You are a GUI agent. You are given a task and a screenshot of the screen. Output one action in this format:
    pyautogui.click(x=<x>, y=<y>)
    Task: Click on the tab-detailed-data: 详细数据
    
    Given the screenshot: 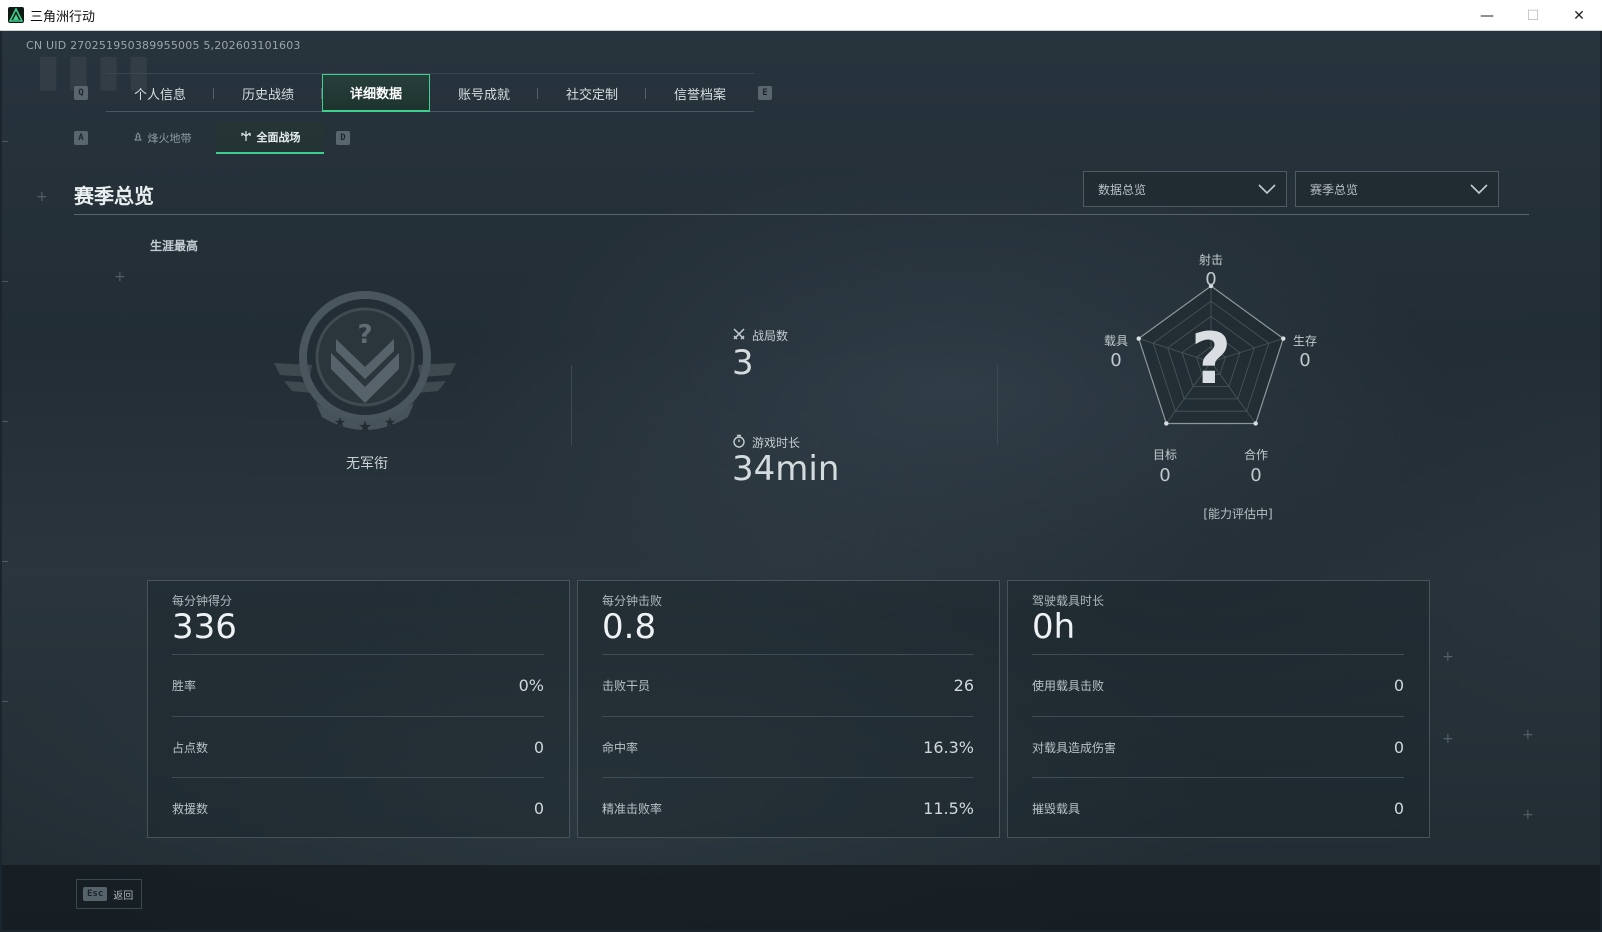 What is the action you would take?
    pyautogui.click(x=376, y=93)
    